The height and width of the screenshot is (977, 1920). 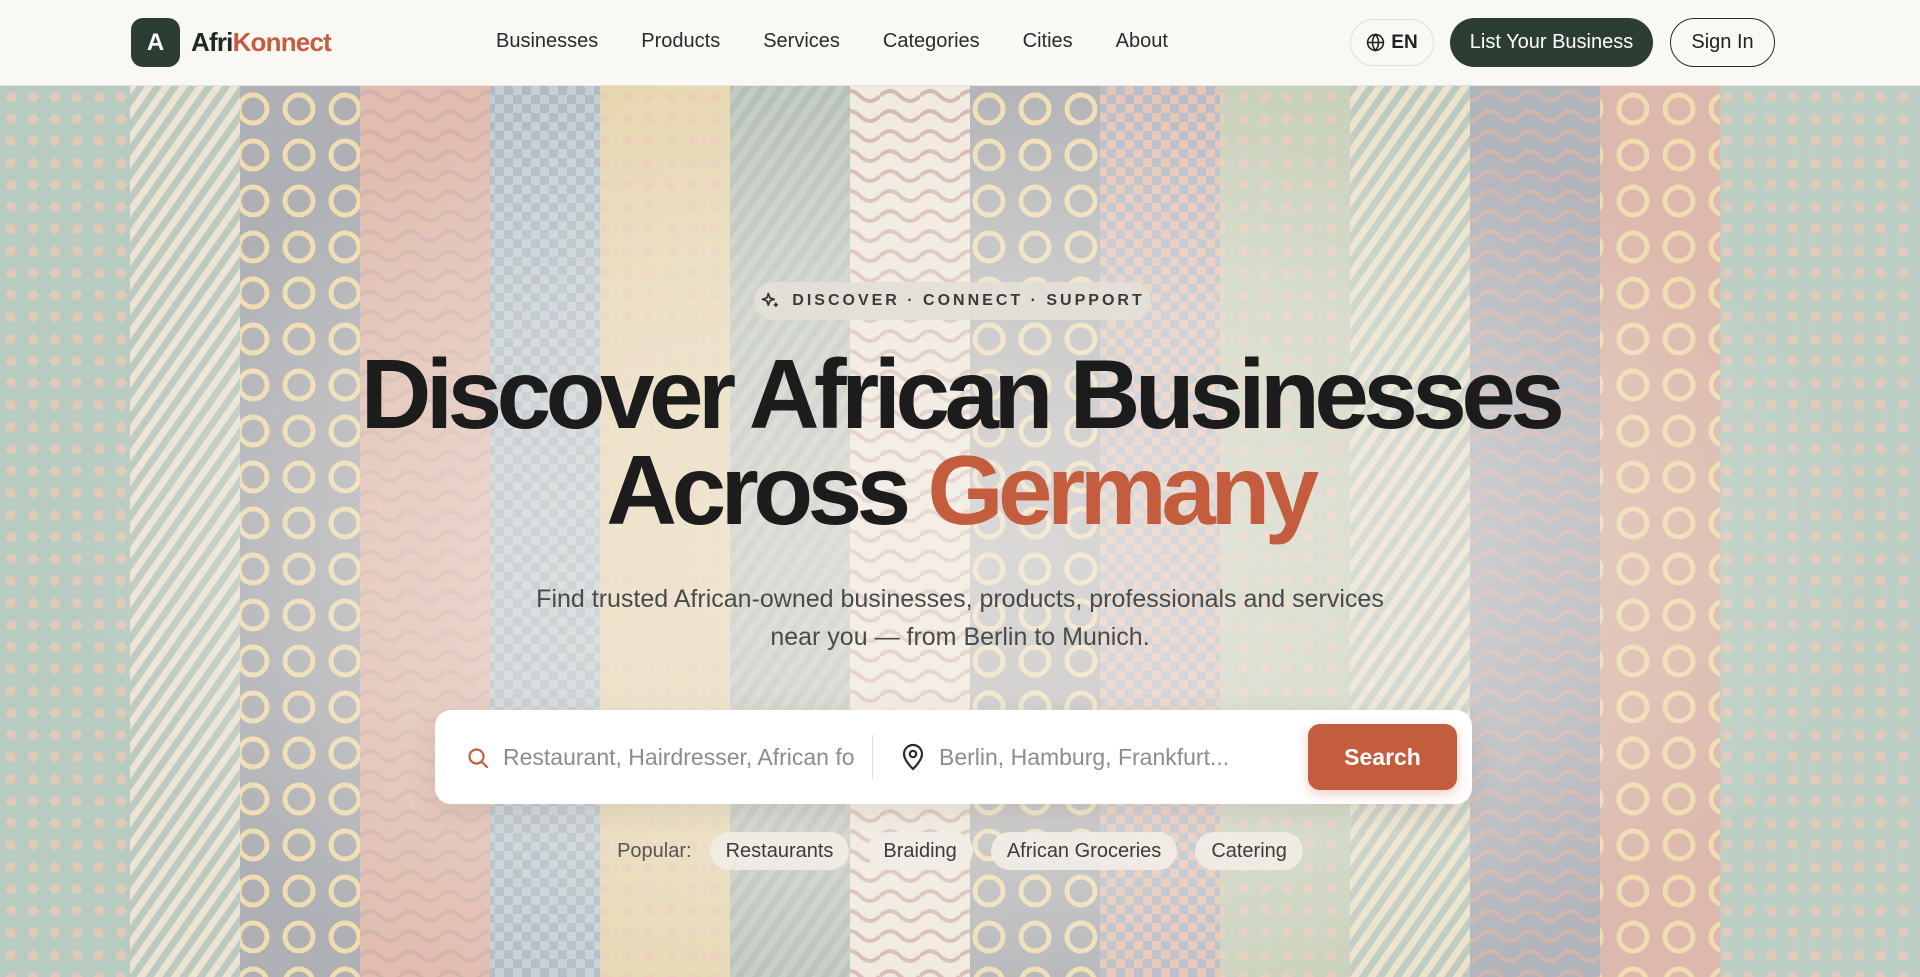 What do you see at coordinates (685, 757) in the screenshot?
I see `search-input` at bounding box center [685, 757].